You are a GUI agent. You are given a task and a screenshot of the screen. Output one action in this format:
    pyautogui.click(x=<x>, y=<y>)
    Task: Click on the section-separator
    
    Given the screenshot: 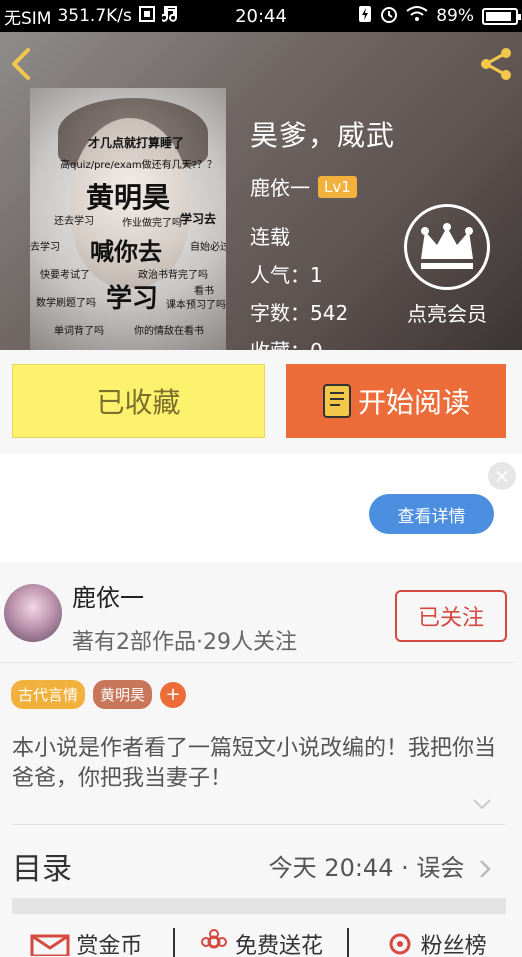 What is the action you would take?
    pyautogui.click(x=259, y=906)
    